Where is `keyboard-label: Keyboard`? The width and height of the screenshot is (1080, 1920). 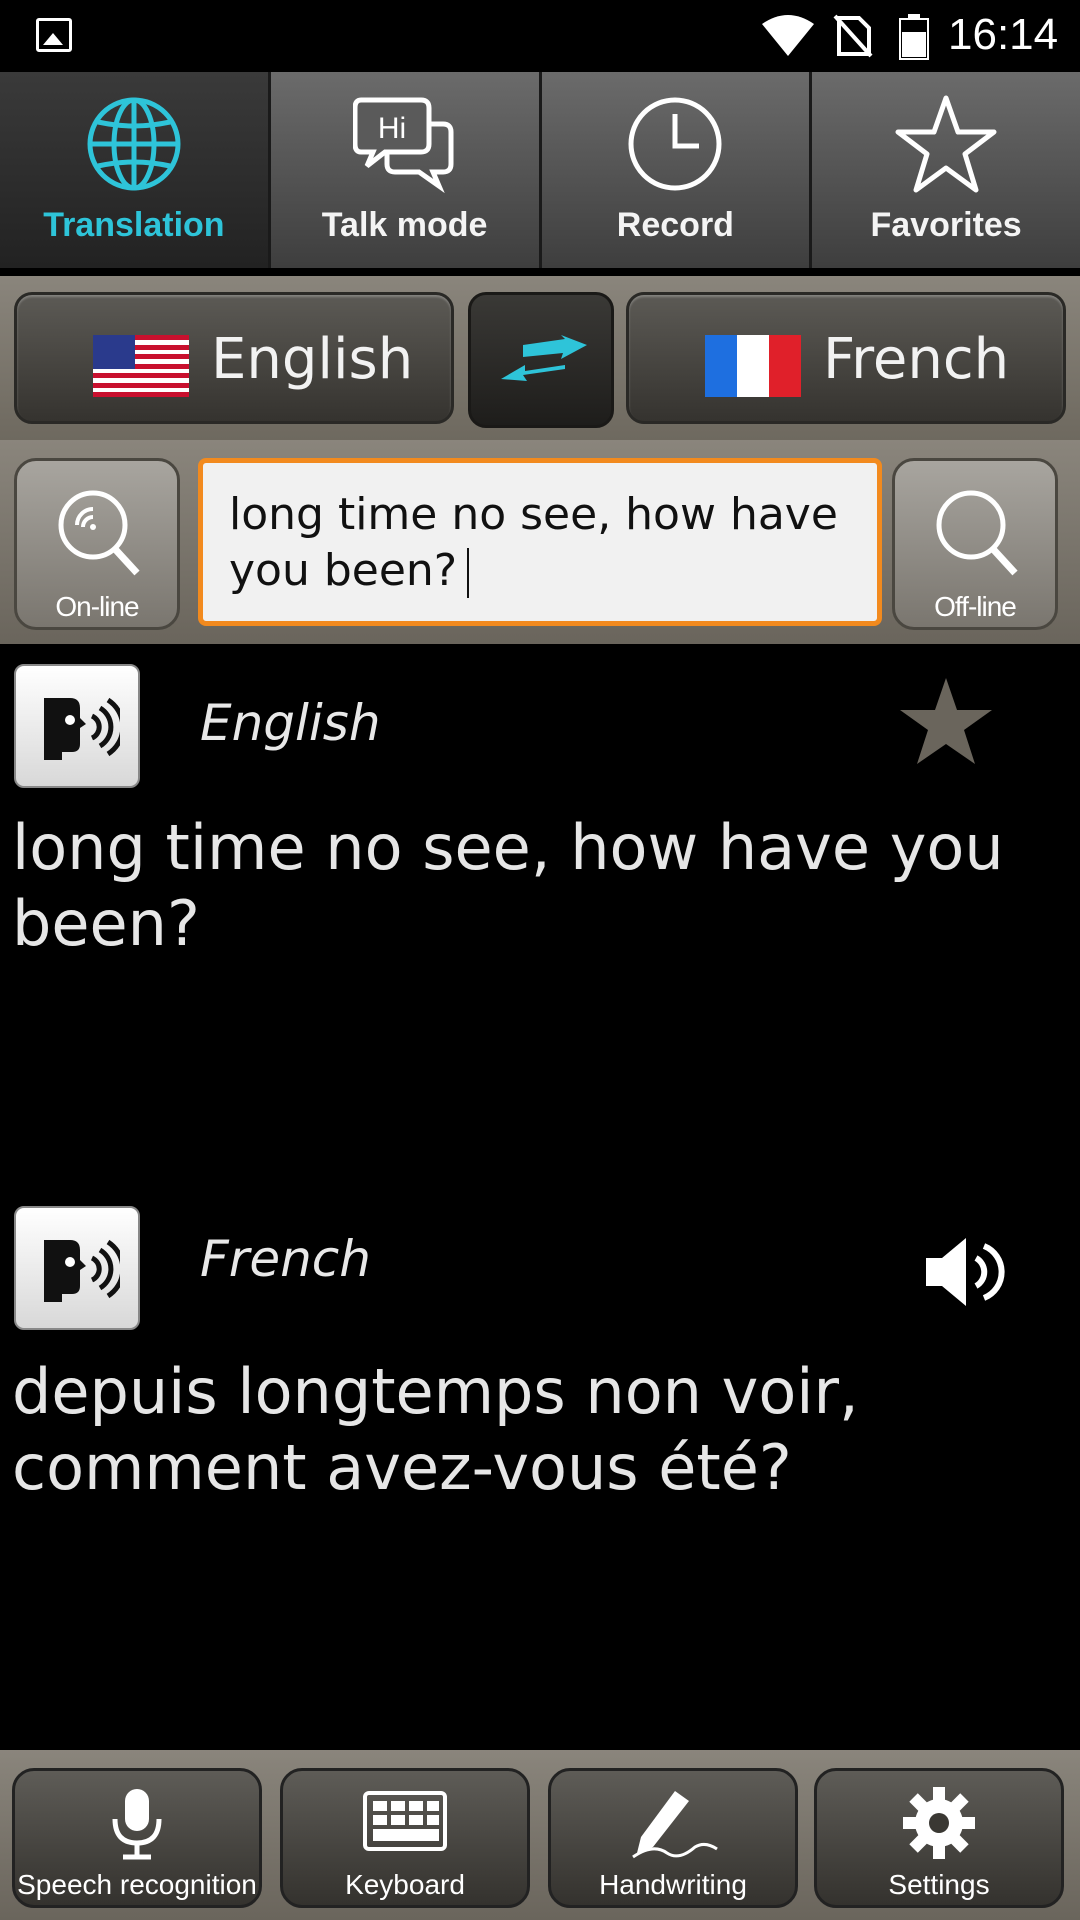
keyboard-label: Keyboard is located at coordinates (405, 1884).